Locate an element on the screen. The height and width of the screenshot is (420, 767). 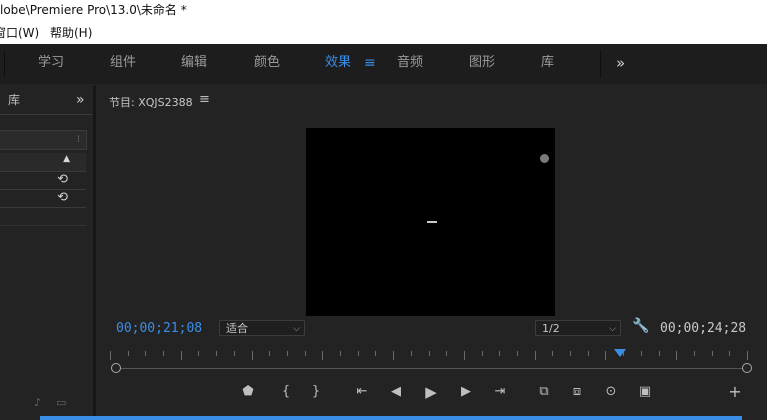
left-panel-search-input: ⁝ is located at coordinates (43, 140).